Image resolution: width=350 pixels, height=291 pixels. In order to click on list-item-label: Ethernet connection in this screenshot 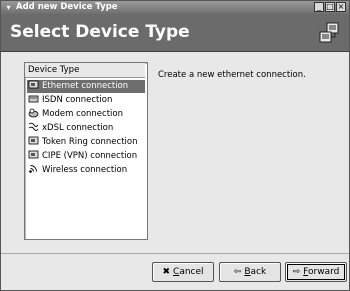, I will do `click(85, 86)`.